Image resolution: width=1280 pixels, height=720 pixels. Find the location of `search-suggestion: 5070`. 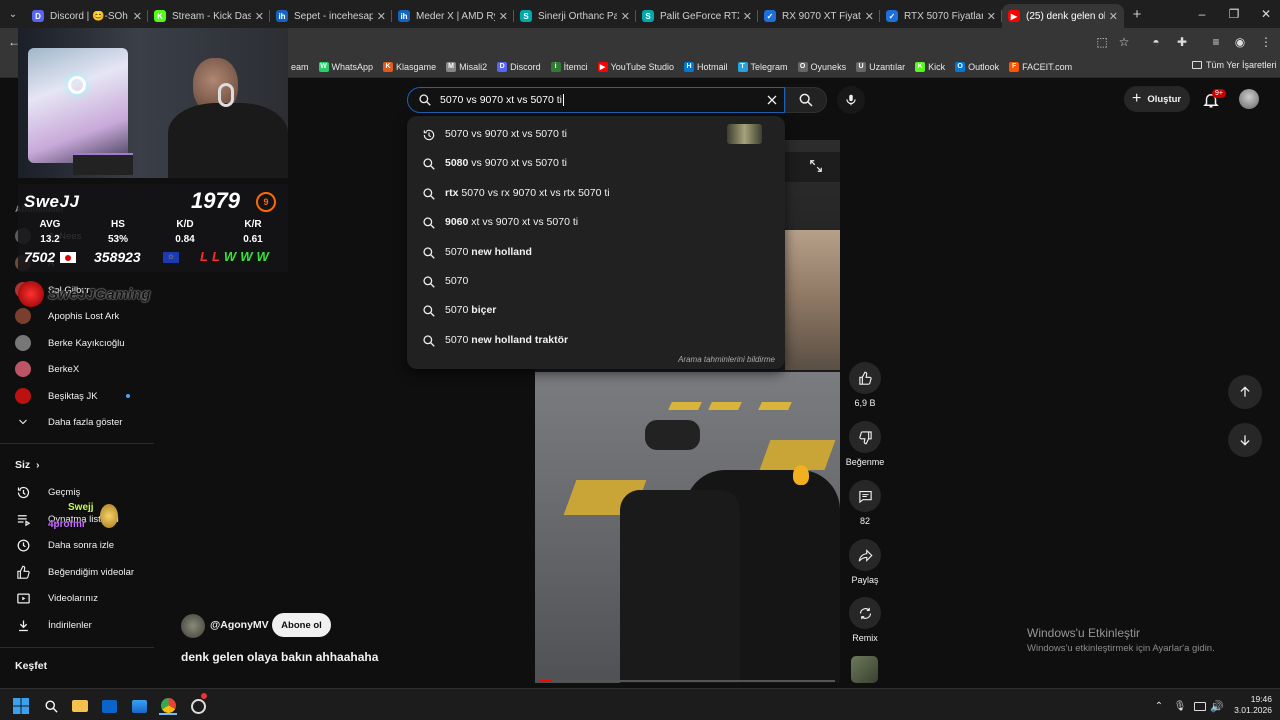

search-suggestion: 5070 is located at coordinates (596, 281).